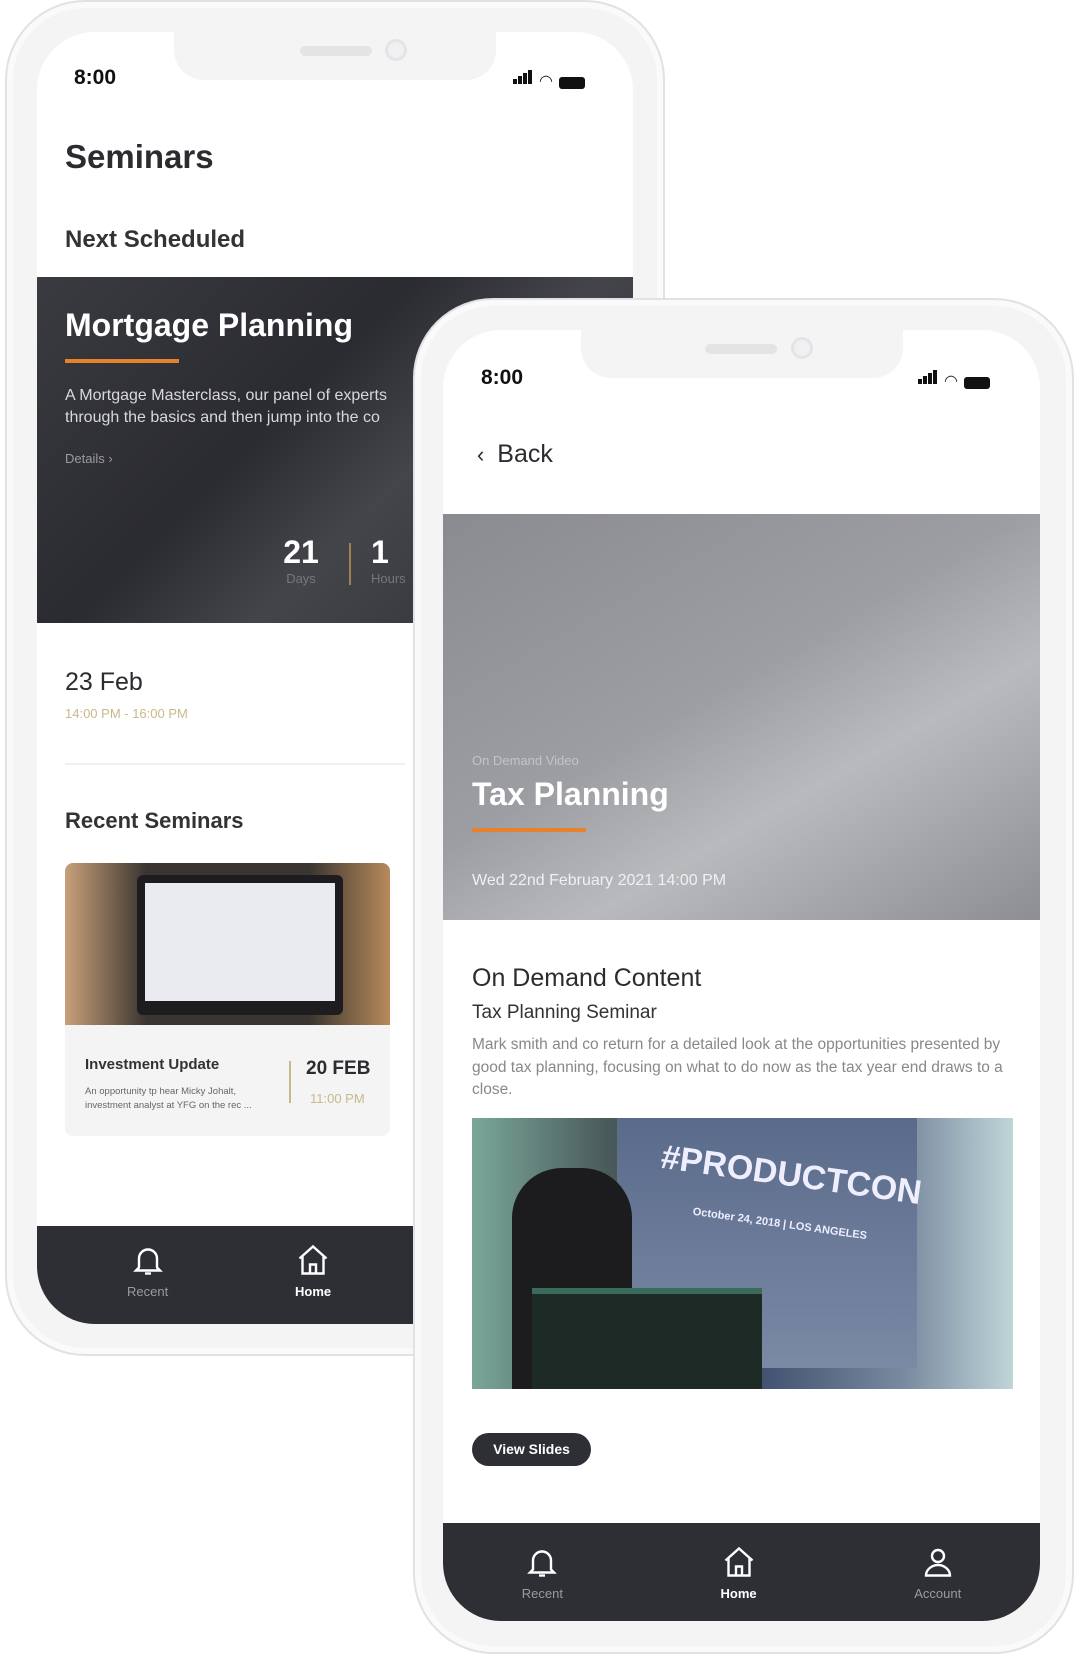 This screenshot has width=1080, height=1657. I want to click on next-date: 23 Feb, so click(104, 682).